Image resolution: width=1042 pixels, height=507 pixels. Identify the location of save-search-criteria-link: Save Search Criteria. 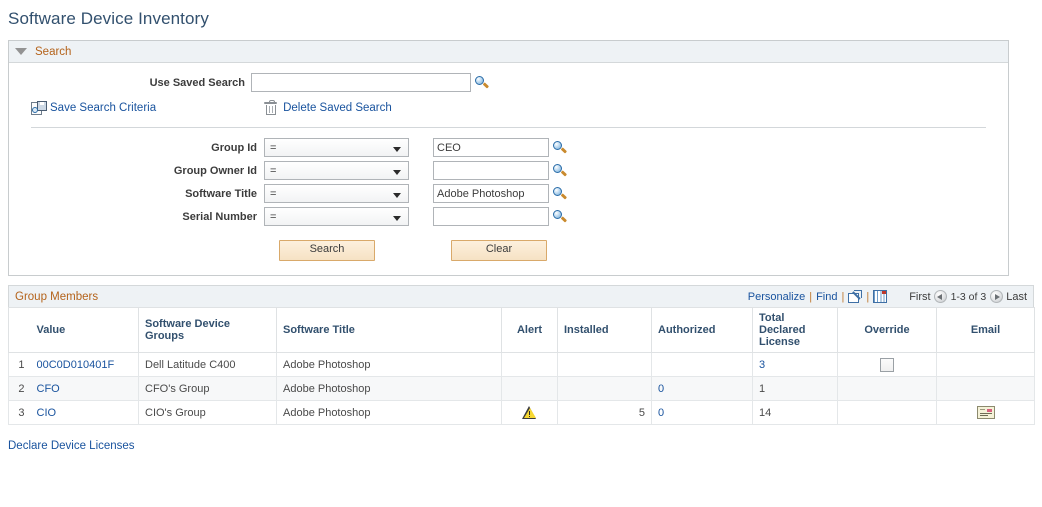
(103, 108).